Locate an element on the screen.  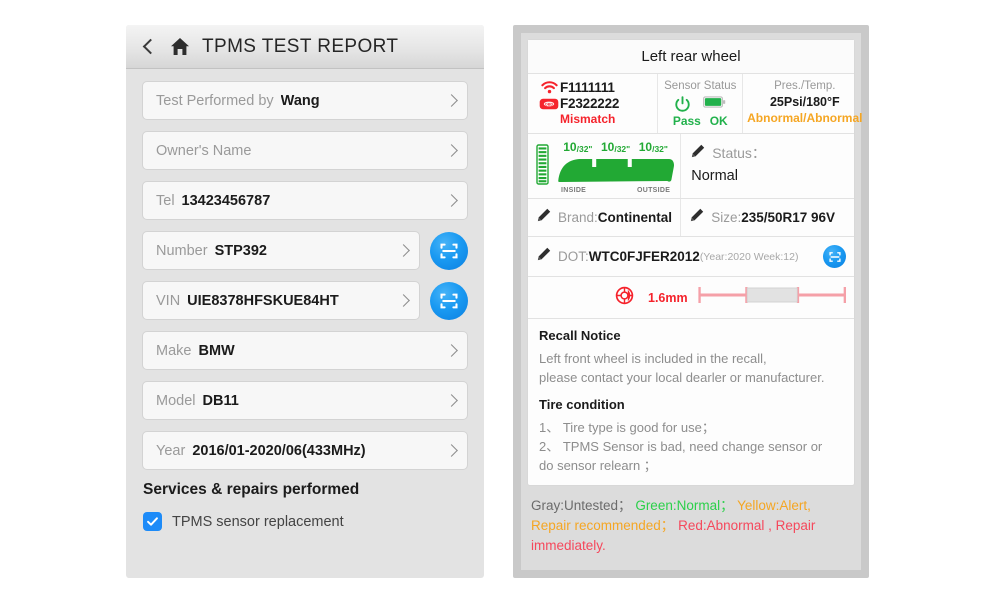
sensor-id-secondary-line: OBD F2322222 is located at coordinates (595, 103).